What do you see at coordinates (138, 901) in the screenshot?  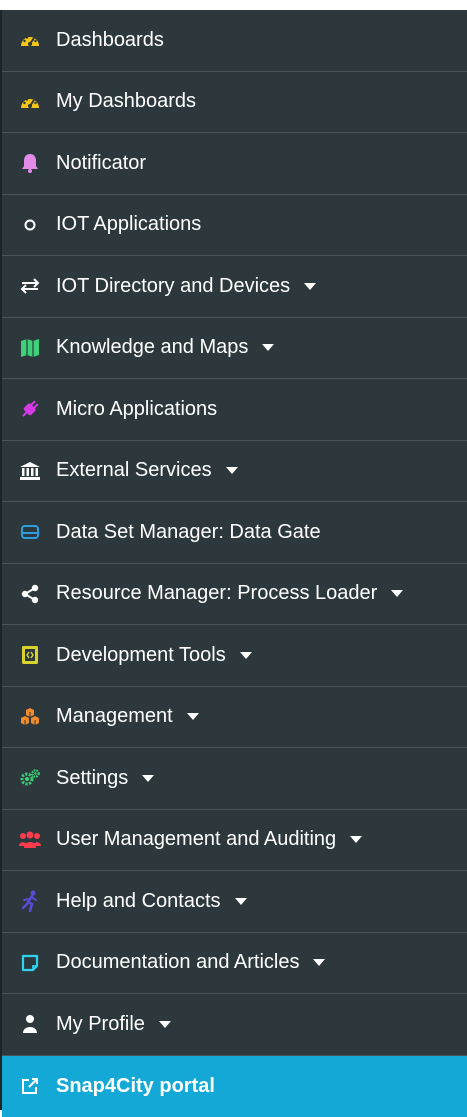 I see `menu-item-label: Help and Contacts` at bounding box center [138, 901].